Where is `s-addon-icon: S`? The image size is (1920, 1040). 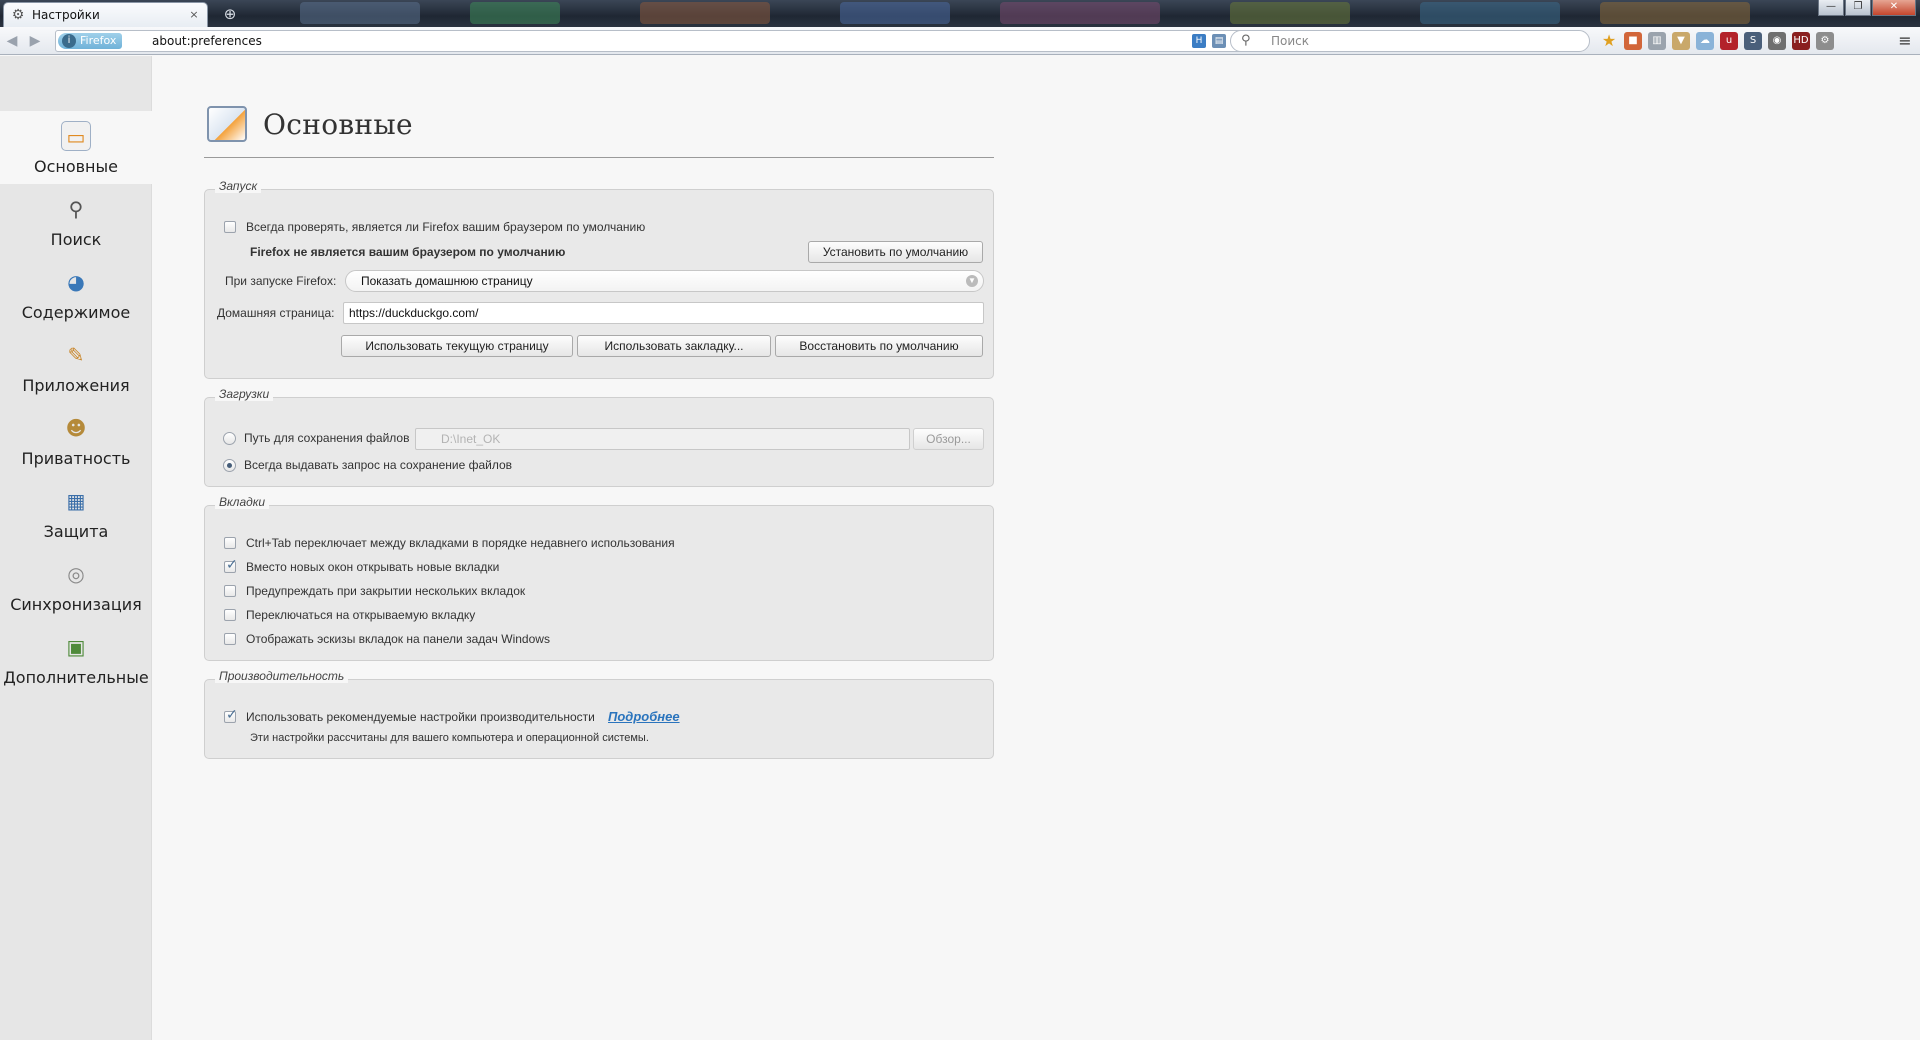
s-addon-icon: S is located at coordinates (1753, 41).